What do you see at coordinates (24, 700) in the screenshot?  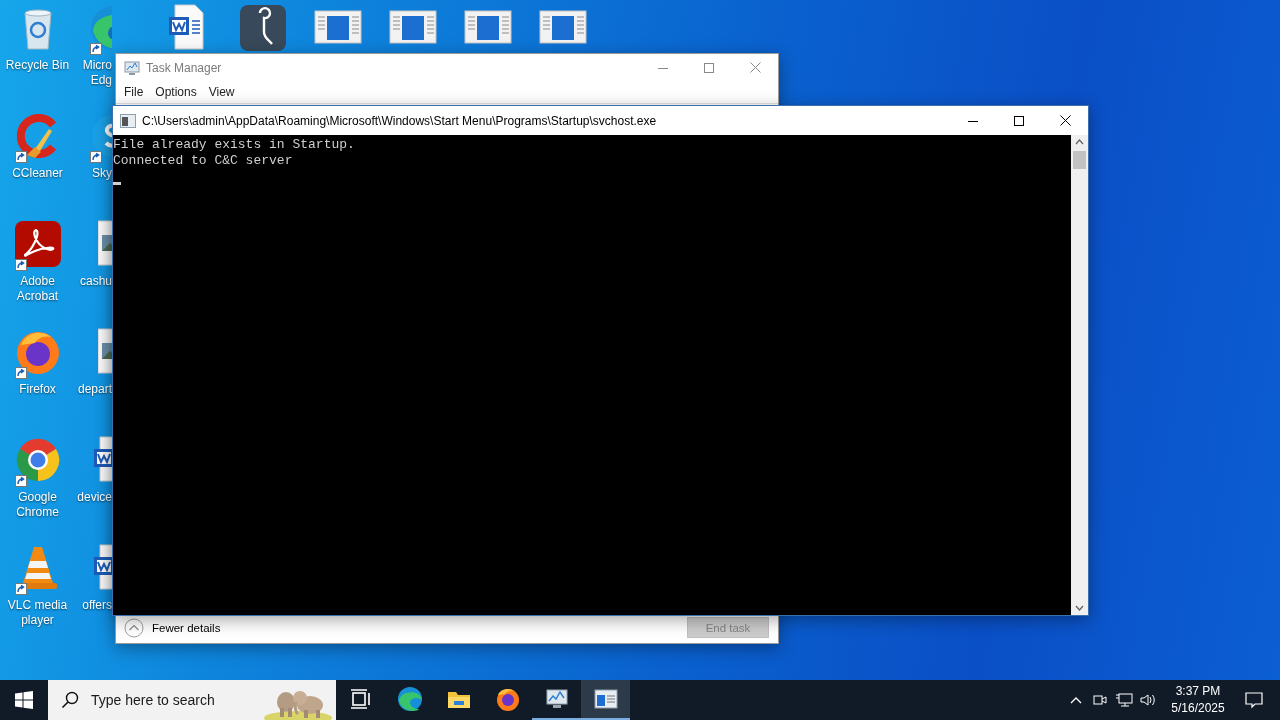 I see `windows-logo-icon` at bounding box center [24, 700].